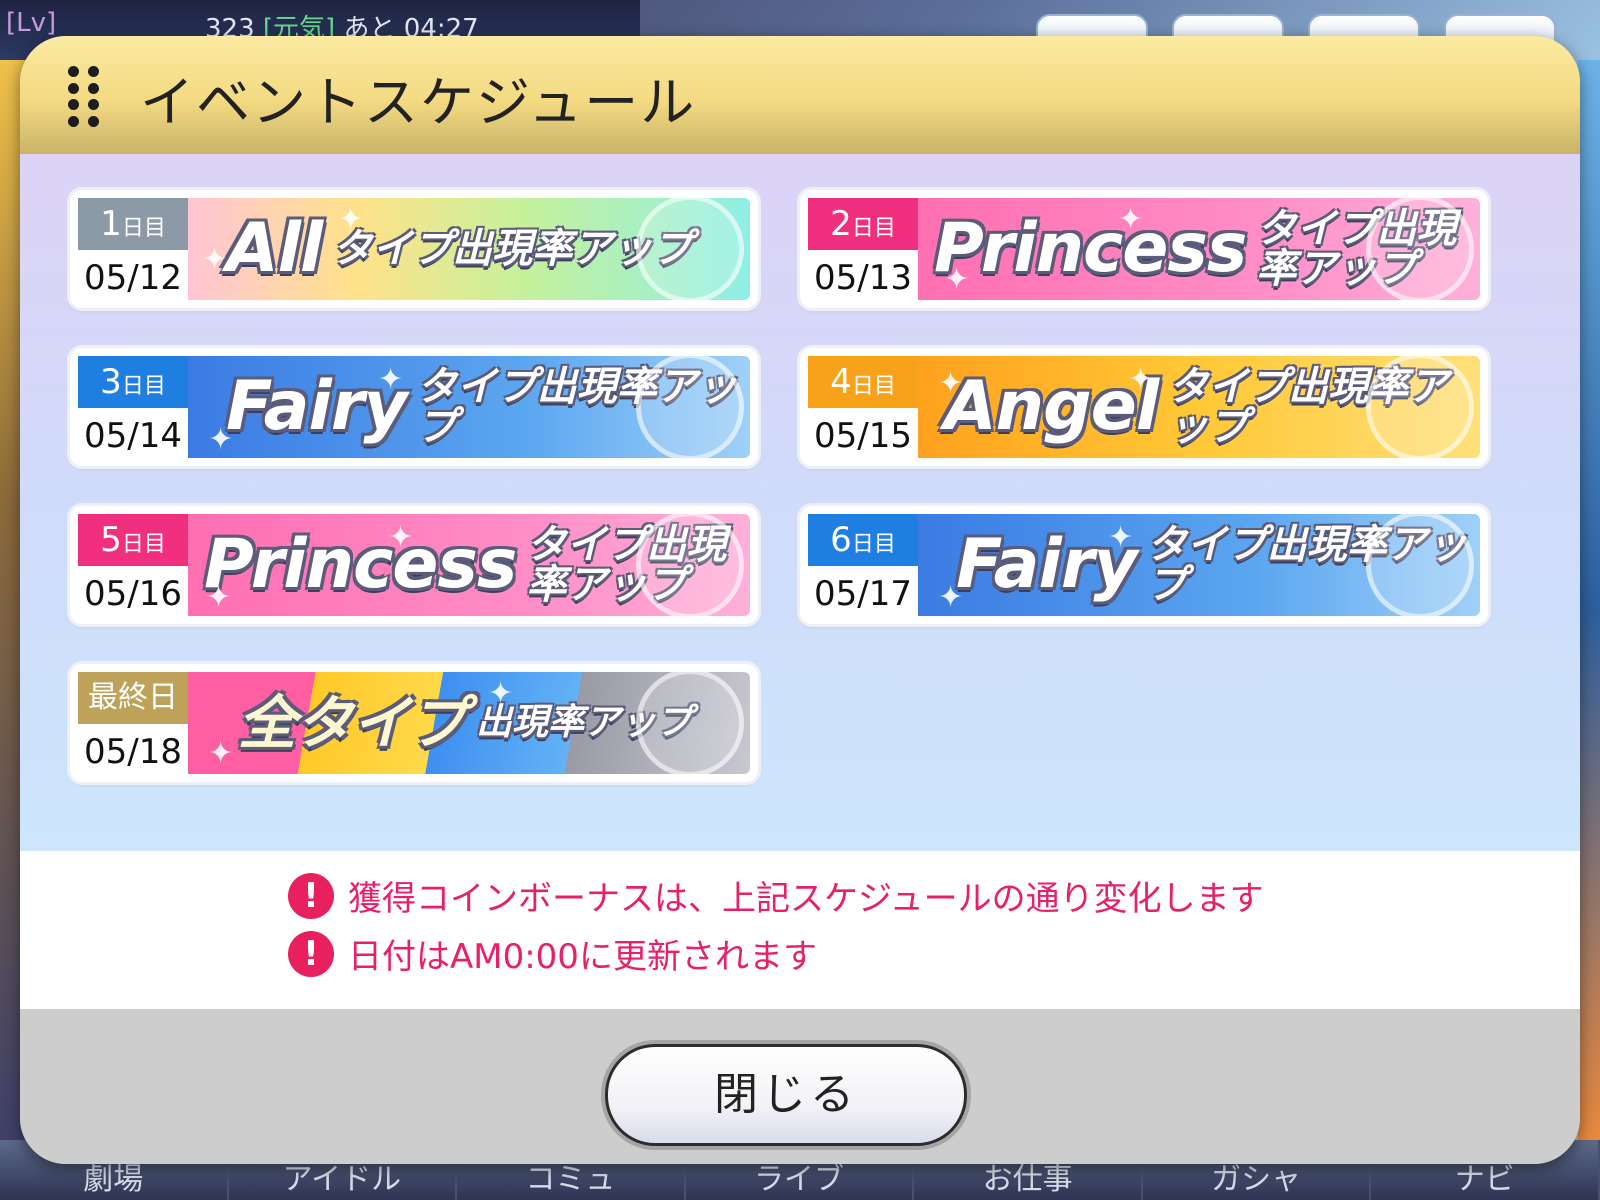 This screenshot has width=1600, height=1200. What do you see at coordinates (469, 249) in the screenshot?
I see `type-banner-all: ✦ ✦ All タイプ出現率アップ` at bounding box center [469, 249].